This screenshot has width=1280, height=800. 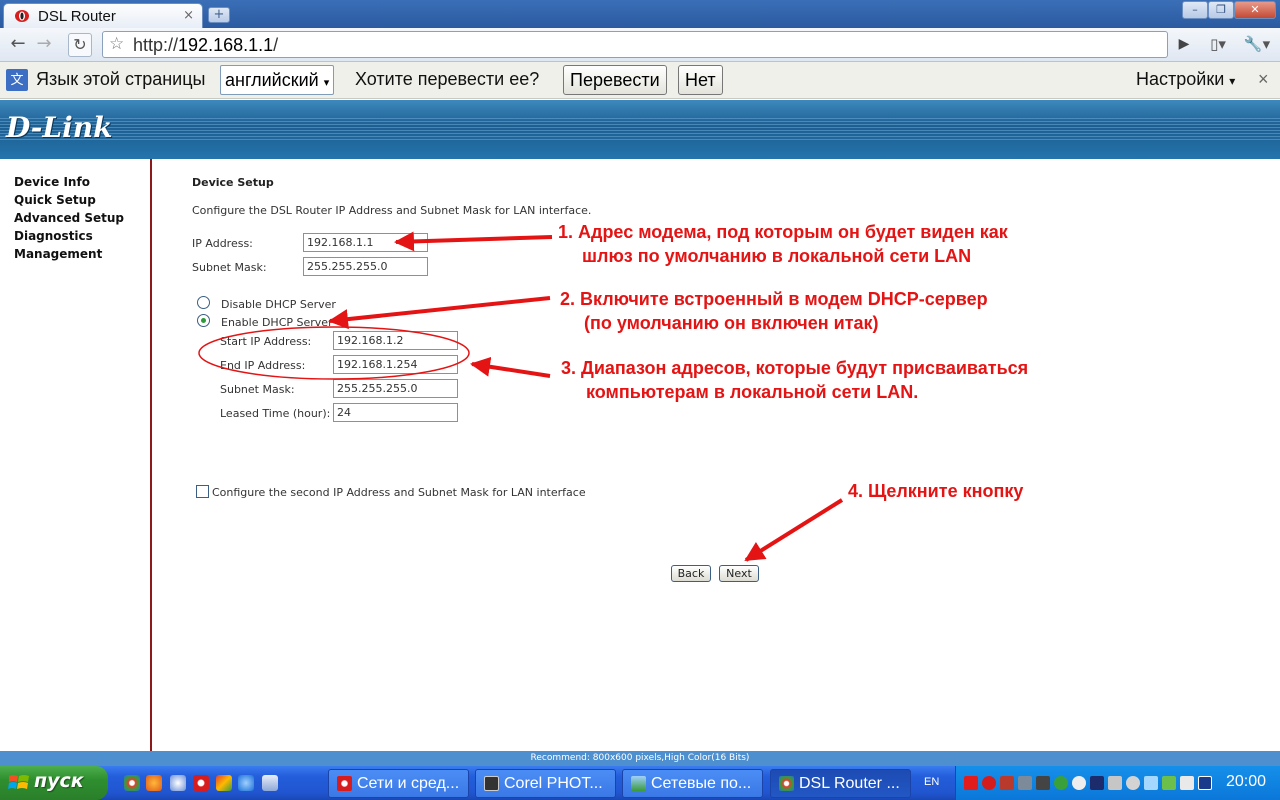 I want to click on language-select: английский ▾, so click(x=277, y=80).